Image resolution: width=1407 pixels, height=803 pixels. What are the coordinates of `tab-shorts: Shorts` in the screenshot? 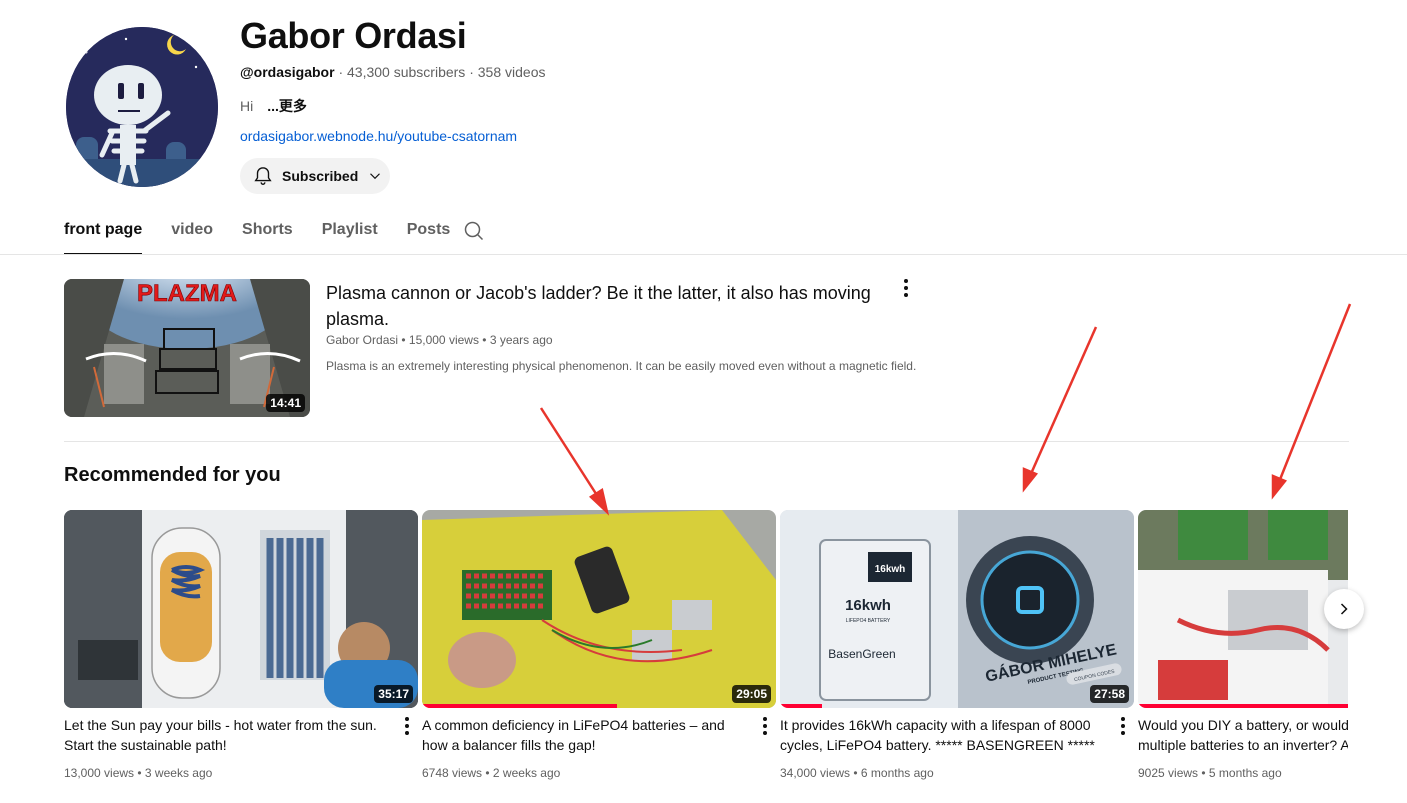 It's located at (267, 230).